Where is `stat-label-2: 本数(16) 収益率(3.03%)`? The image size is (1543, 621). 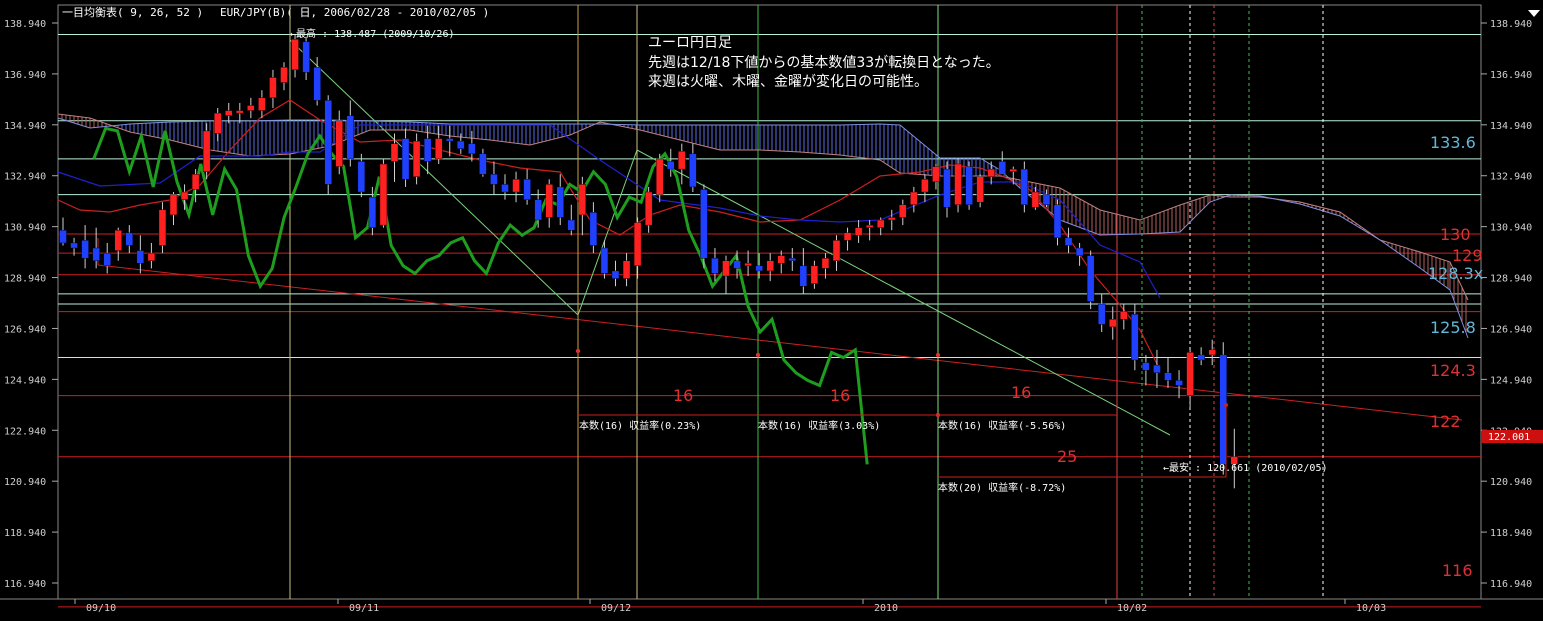
stat-label-2: 本数(16) 収益率(3.03%) is located at coordinates (819, 425).